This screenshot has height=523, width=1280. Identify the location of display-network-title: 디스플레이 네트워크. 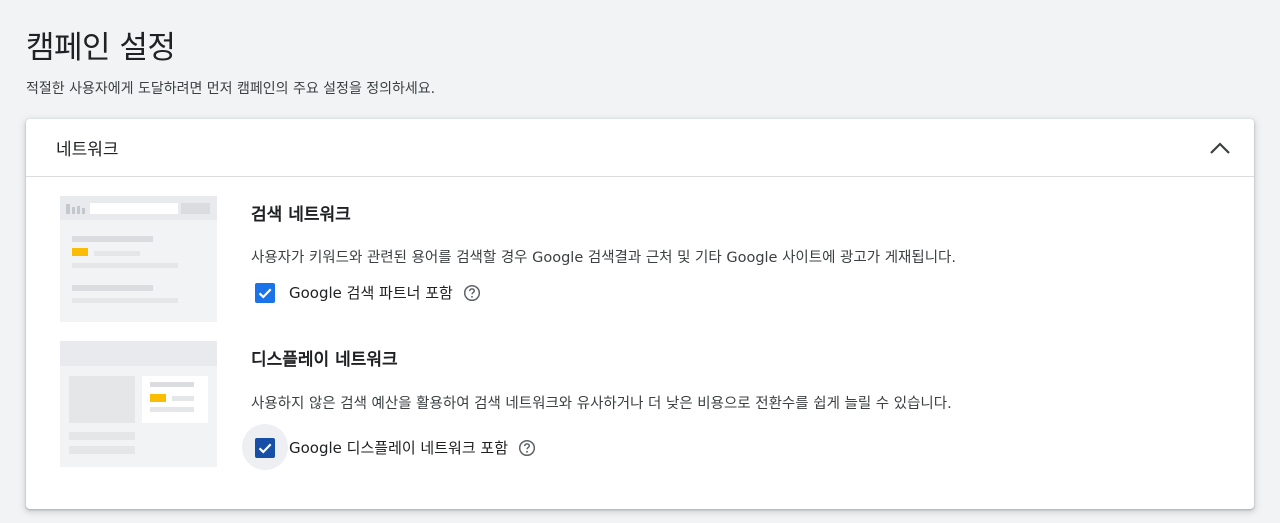
(324, 360).